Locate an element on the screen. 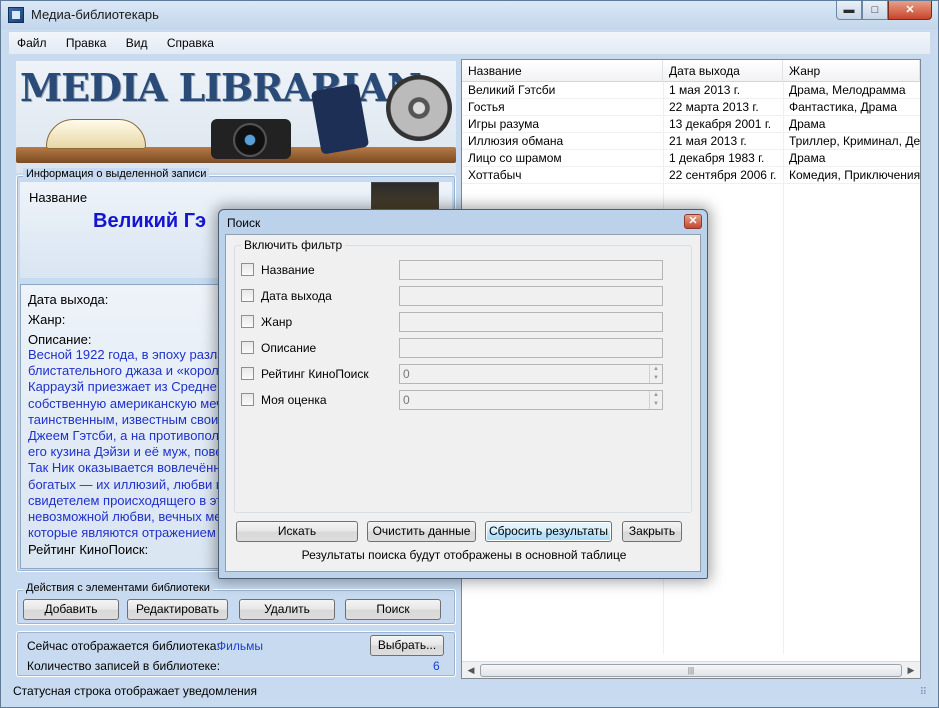 This screenshot has height=708, width=939. record-count-label: Количество записей в библиотеке: is located at coordinates (124, 666).